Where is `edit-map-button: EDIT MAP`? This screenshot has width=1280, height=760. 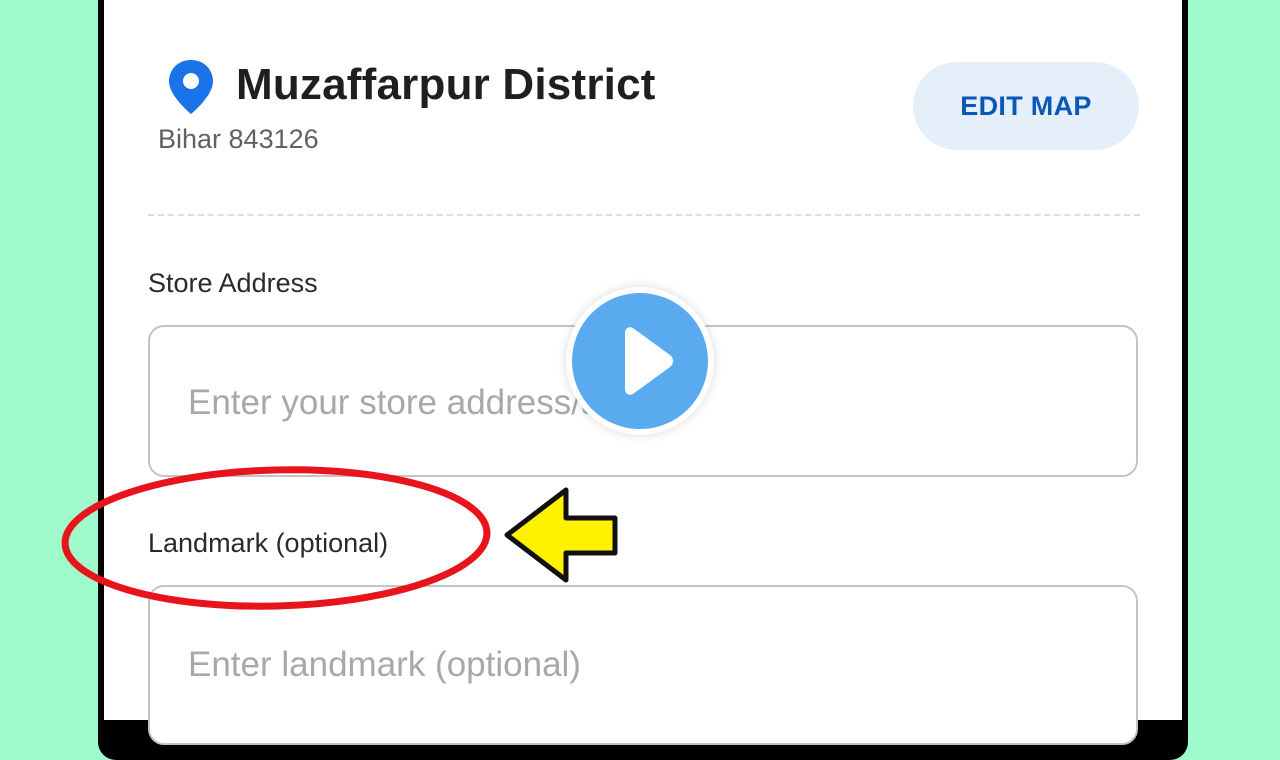 edit-map-button: EDIT MAP is located at coordinates (1026, 106).